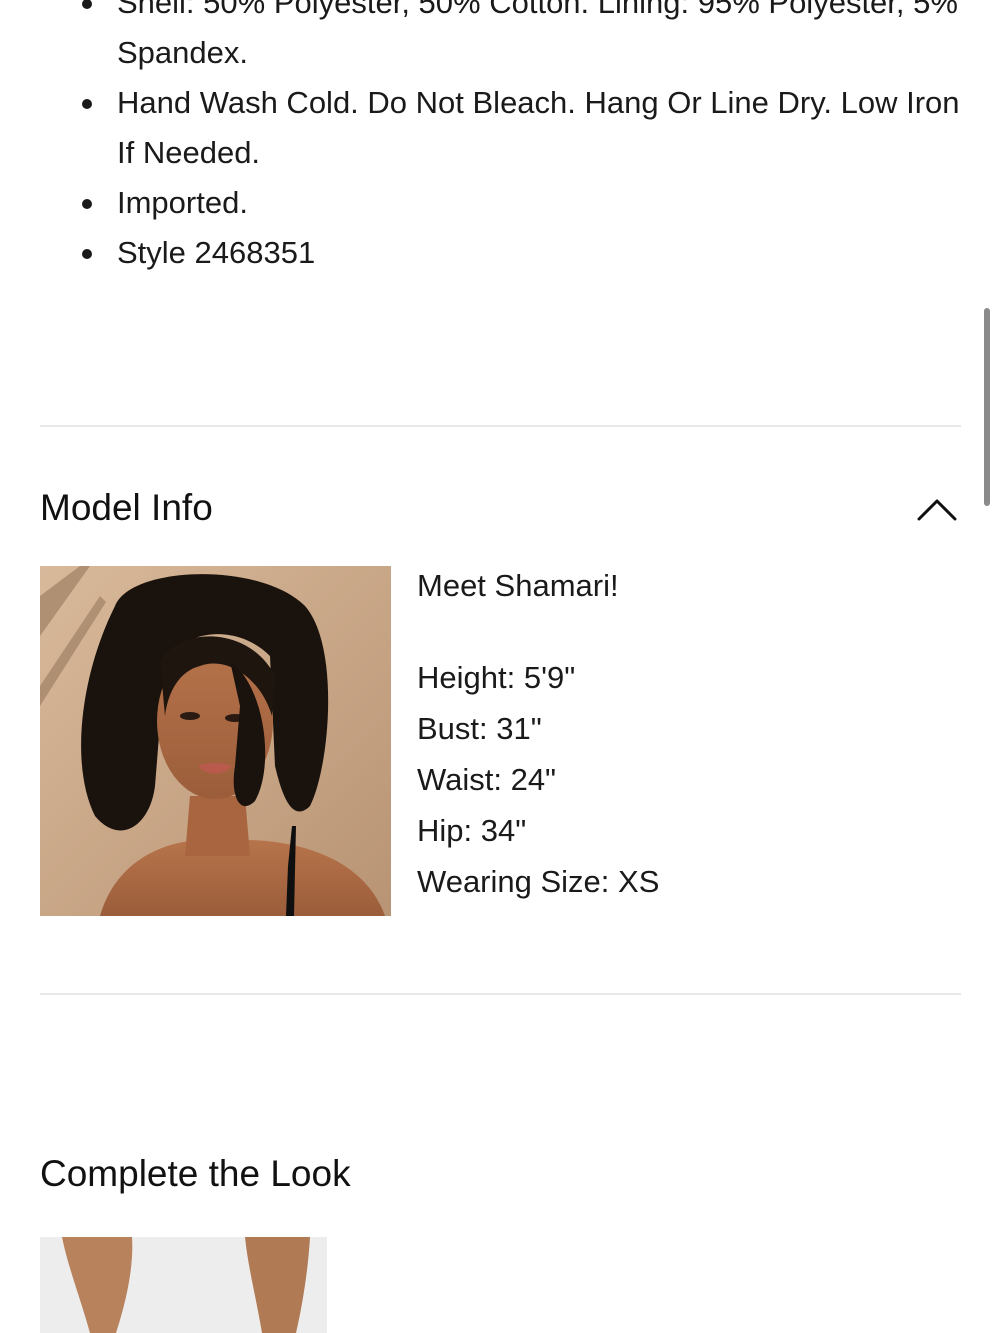  I want to click on model-info-title: Model Info, so click(126, 508).